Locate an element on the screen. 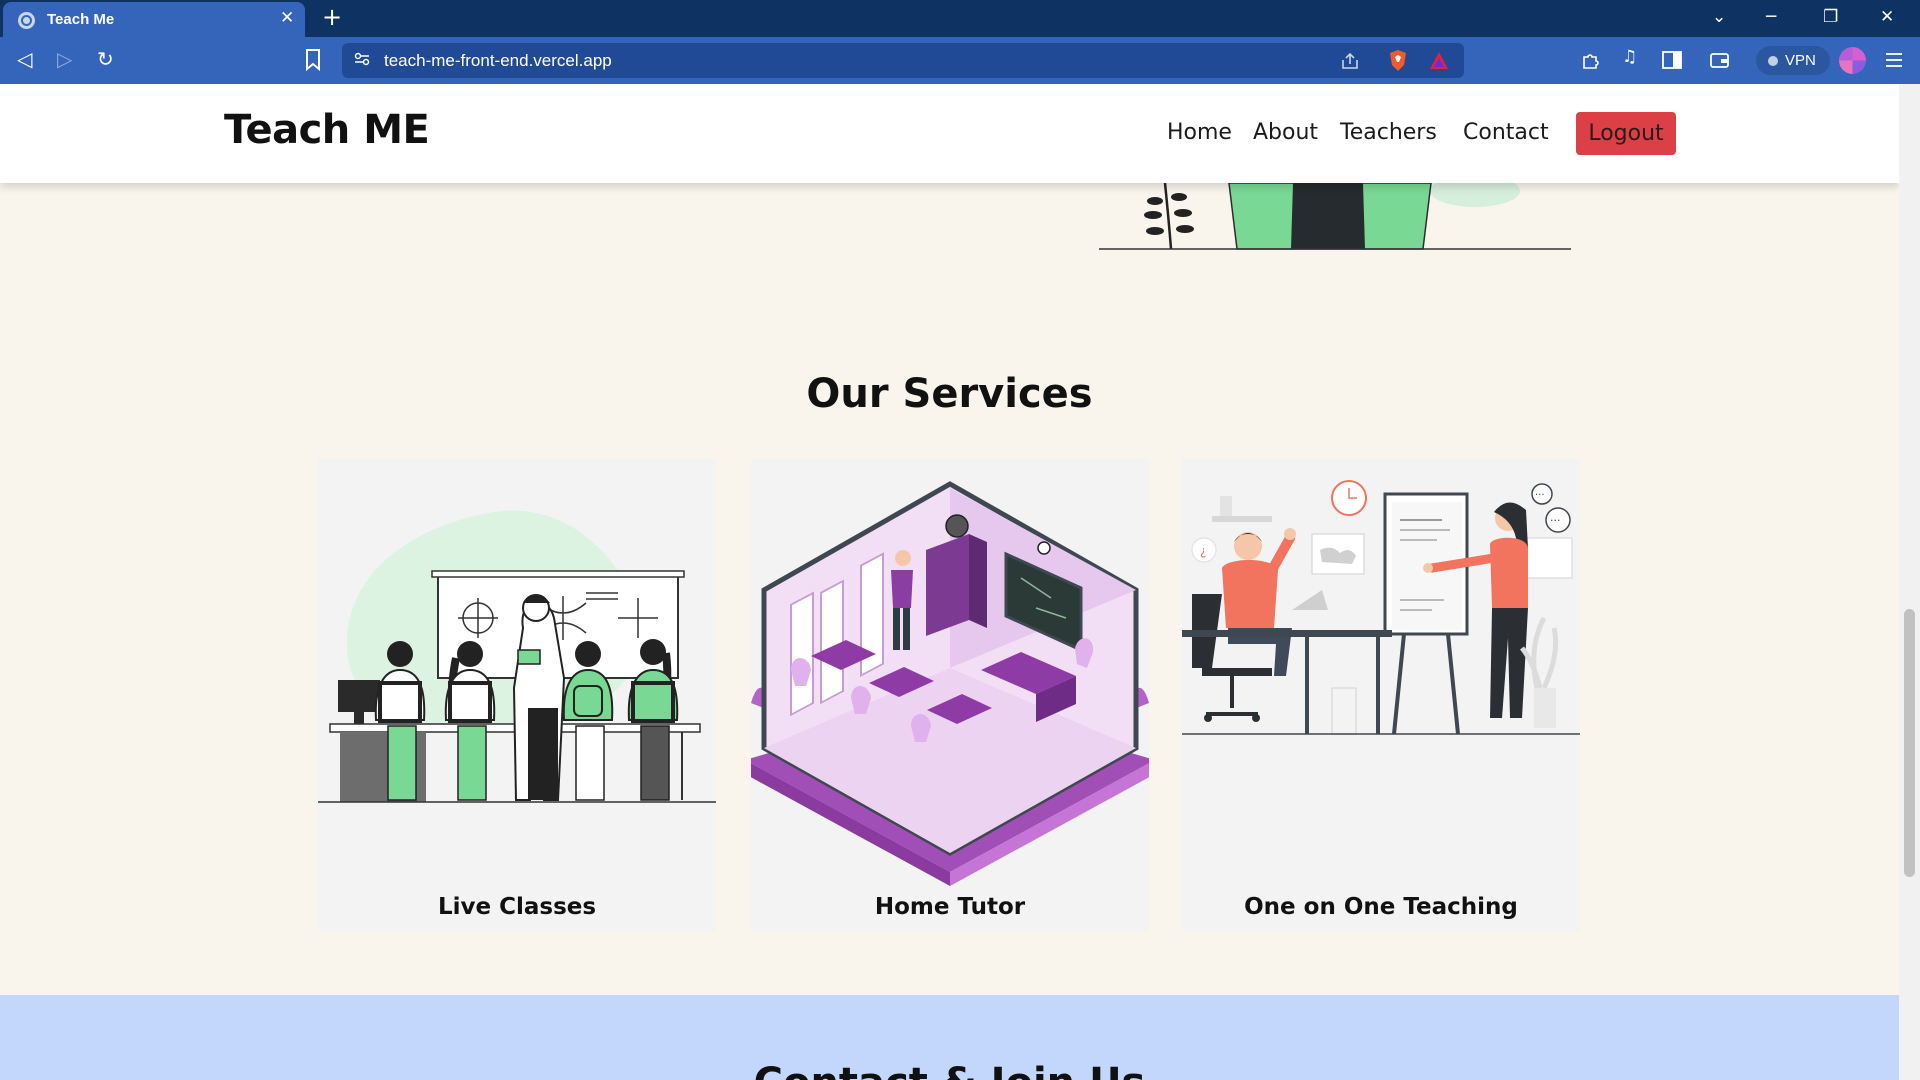  tab-title: Teach Me is located at coordinates (81, 19).